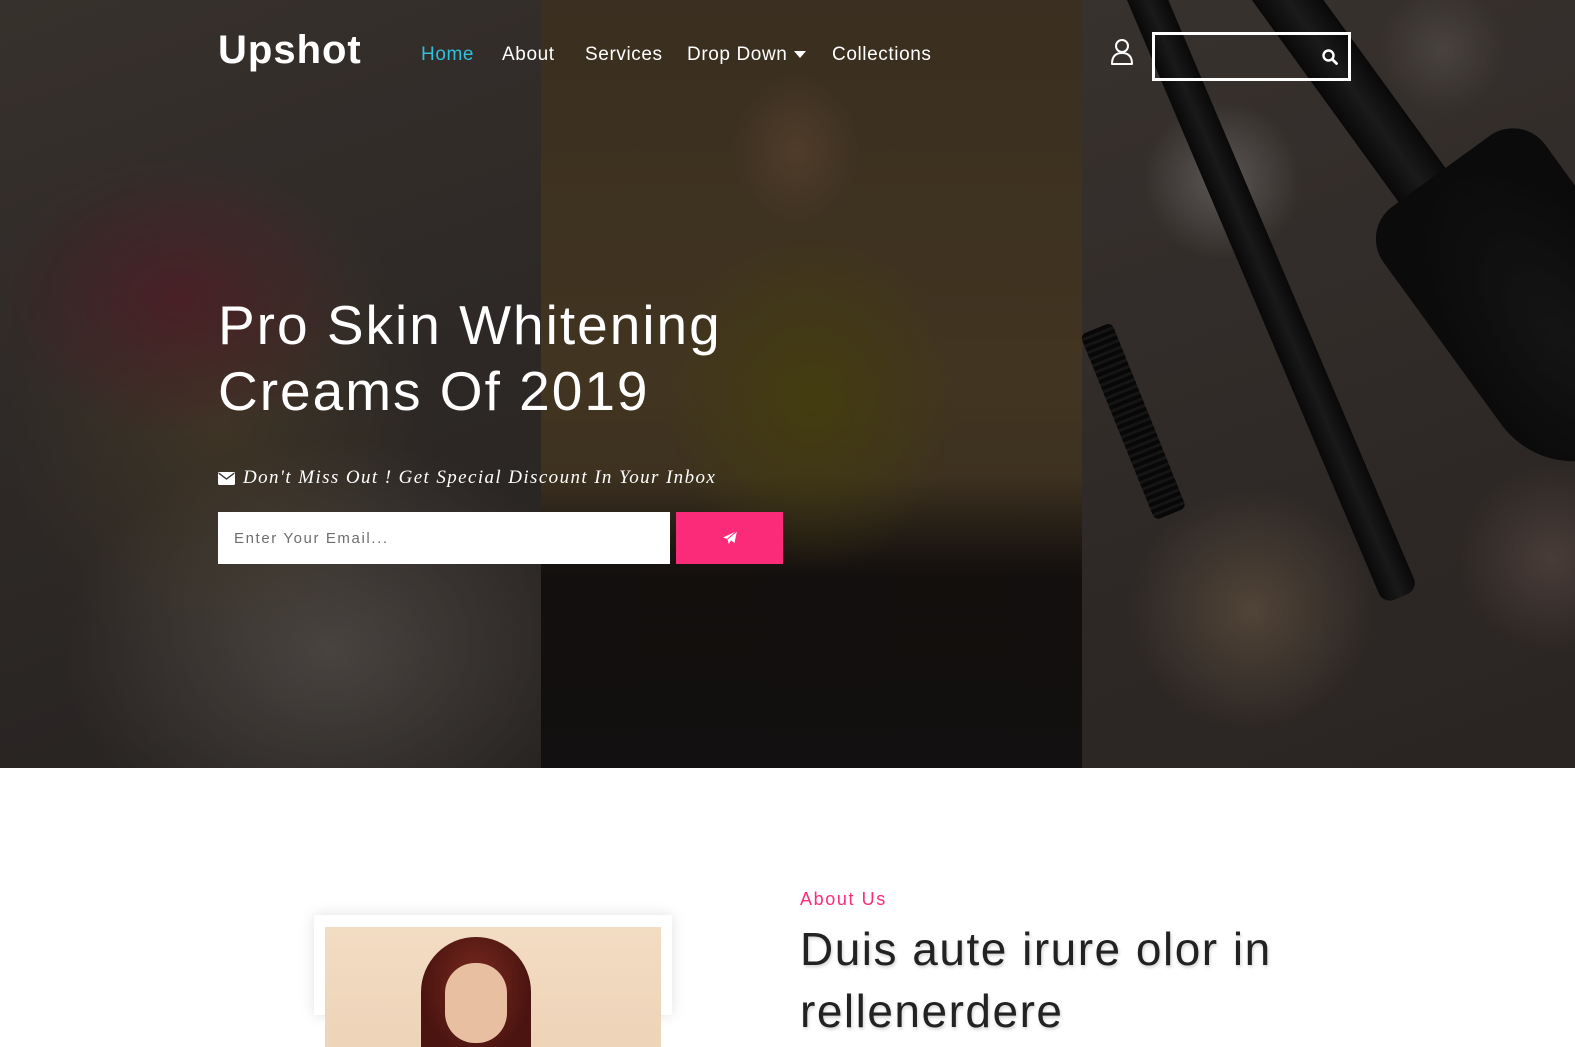 This screenshot has height=1047, width=1575. I want to click on paper-plane-icon, so click(729, 537).